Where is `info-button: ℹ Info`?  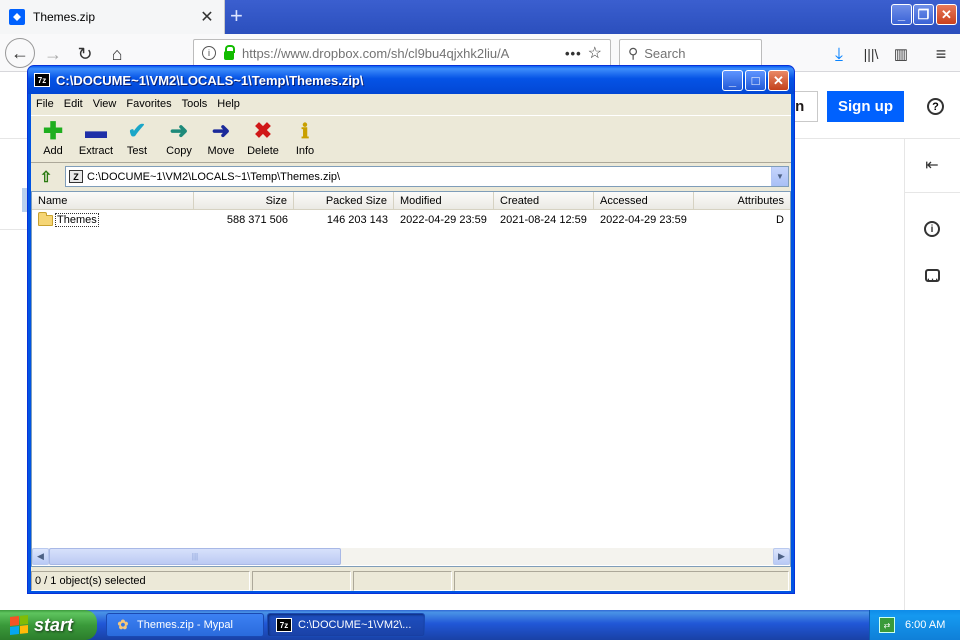 info-button: ℹ Info is located at coordinates (305, 140).